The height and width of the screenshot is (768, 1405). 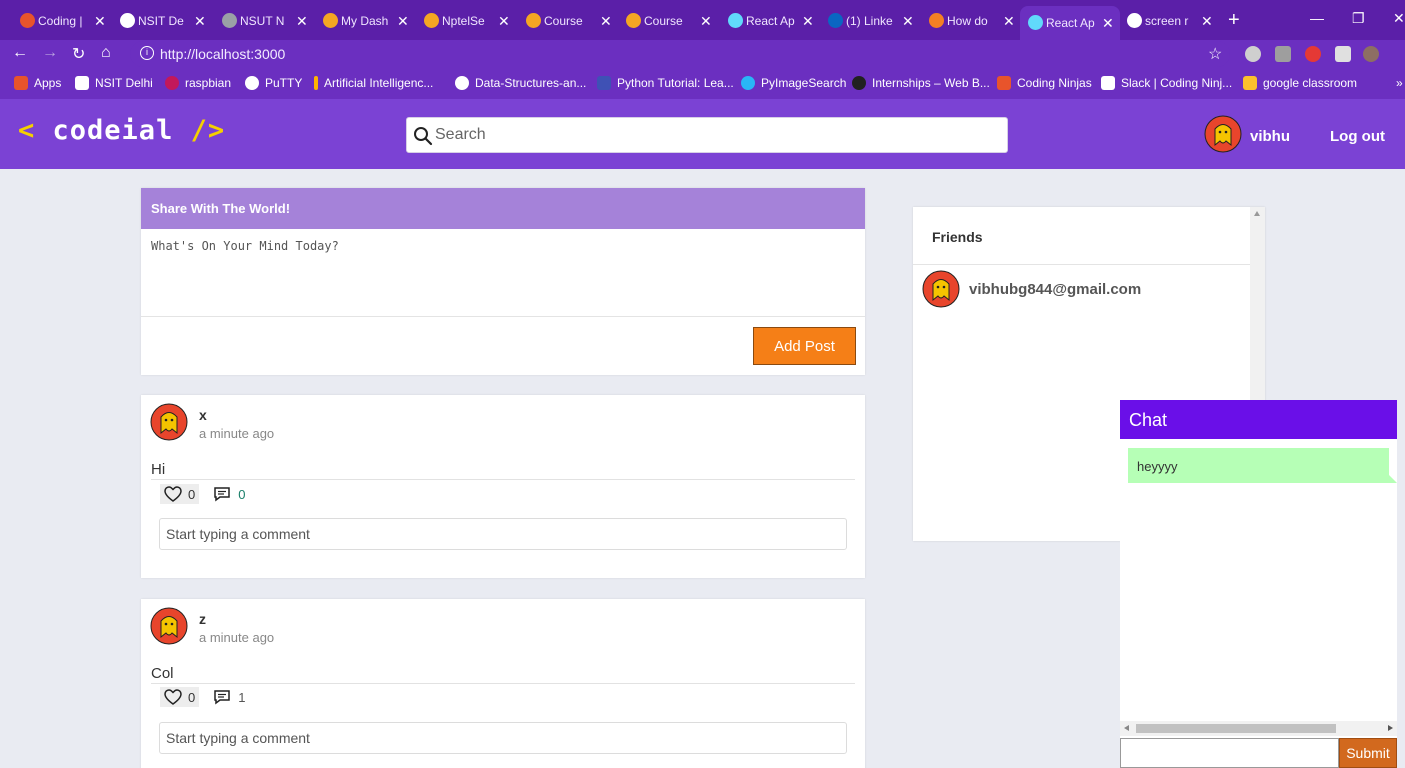 What do you see at coordinates (974, 21) in the screenshot?
I see `browser-tab: How do ✕` at bounding box center [974, 21].